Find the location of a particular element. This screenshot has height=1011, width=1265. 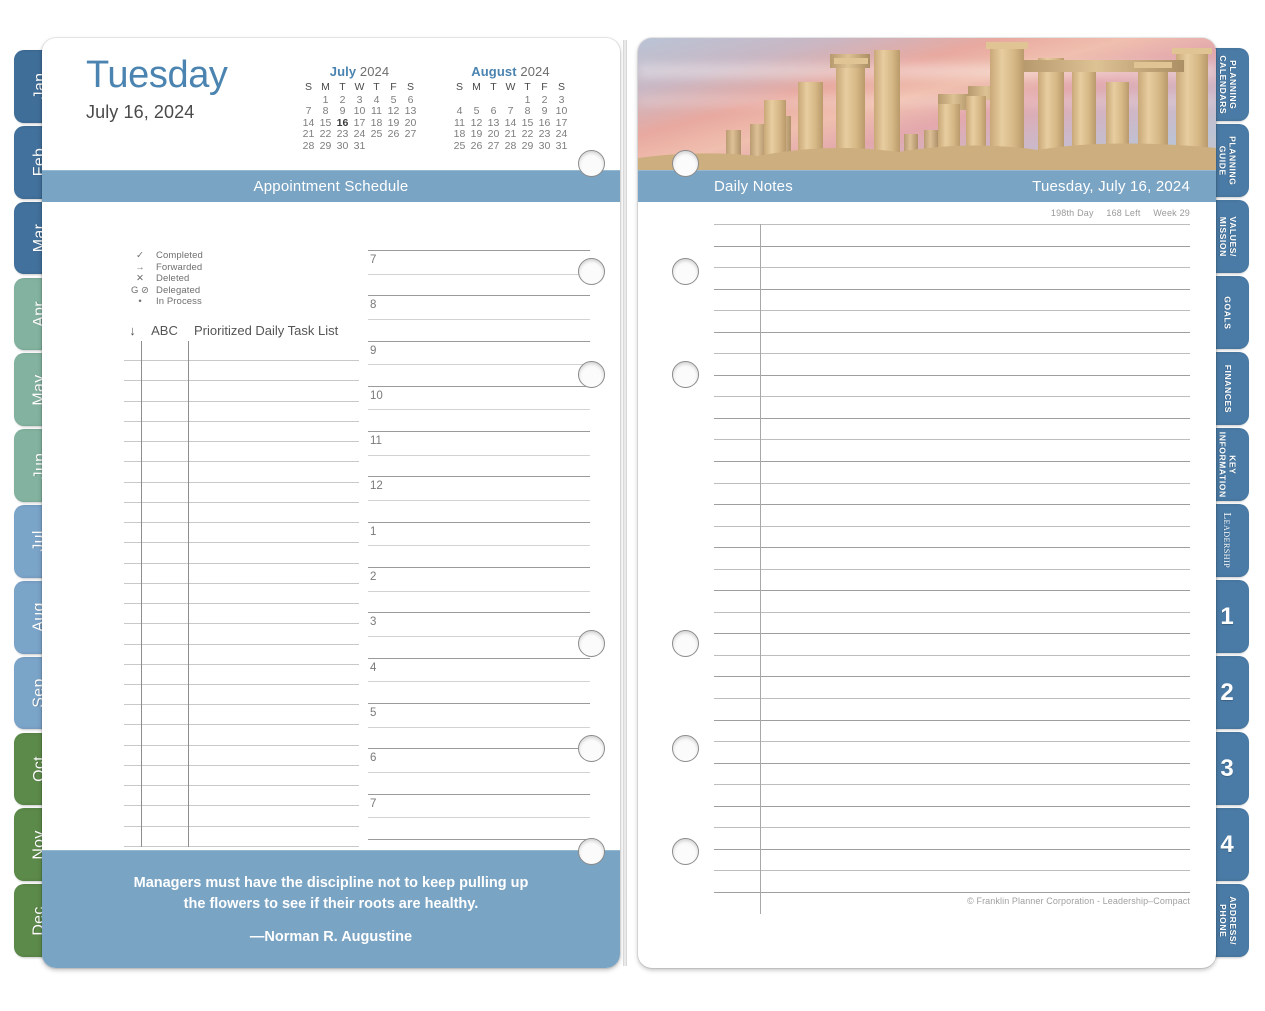

appointment-hour-block: 1 is located at coordinates (479, 544).